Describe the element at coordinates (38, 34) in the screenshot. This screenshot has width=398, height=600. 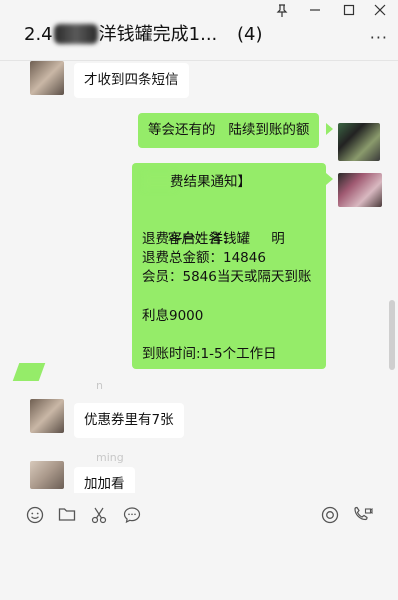
I see `title-prefix: 2.4` at that location.